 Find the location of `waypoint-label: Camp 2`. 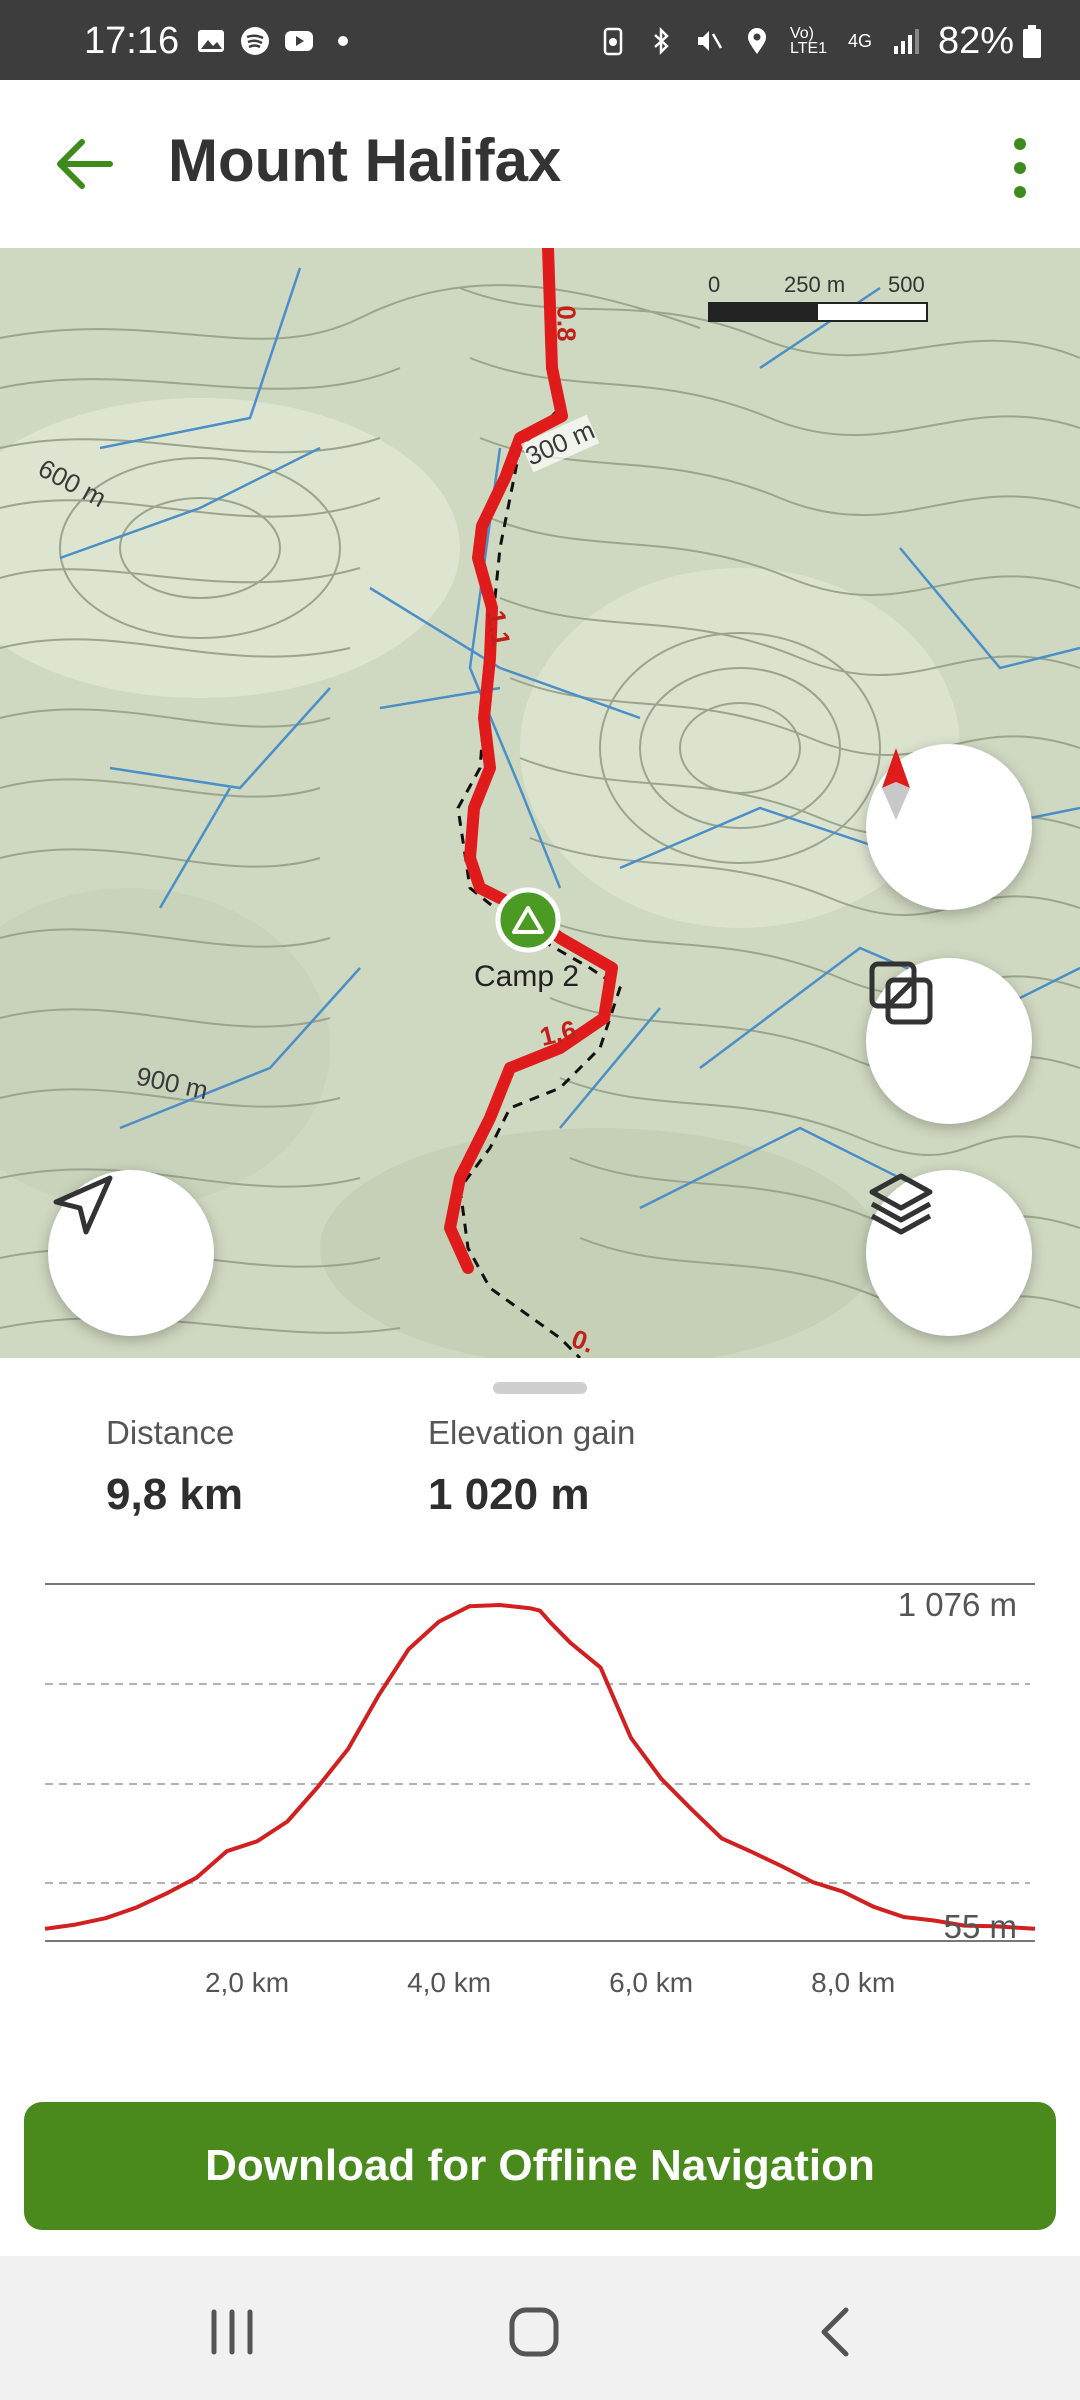

waypoint-label: Camp 2 is located at coordinates (527, 976).